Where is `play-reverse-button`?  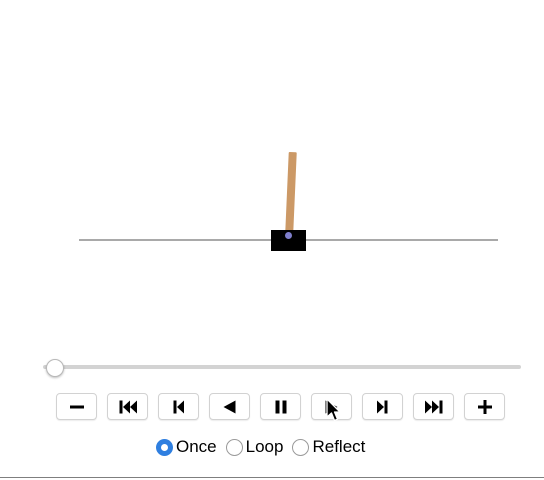 play-reverse-button is located at coordinates (229, 406).